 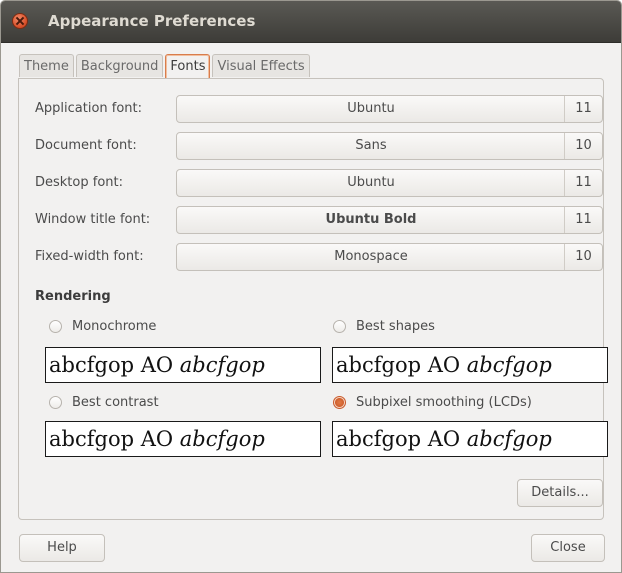 I want to click on radio-monochrome: Monochrome, so click(x=102, y=326).